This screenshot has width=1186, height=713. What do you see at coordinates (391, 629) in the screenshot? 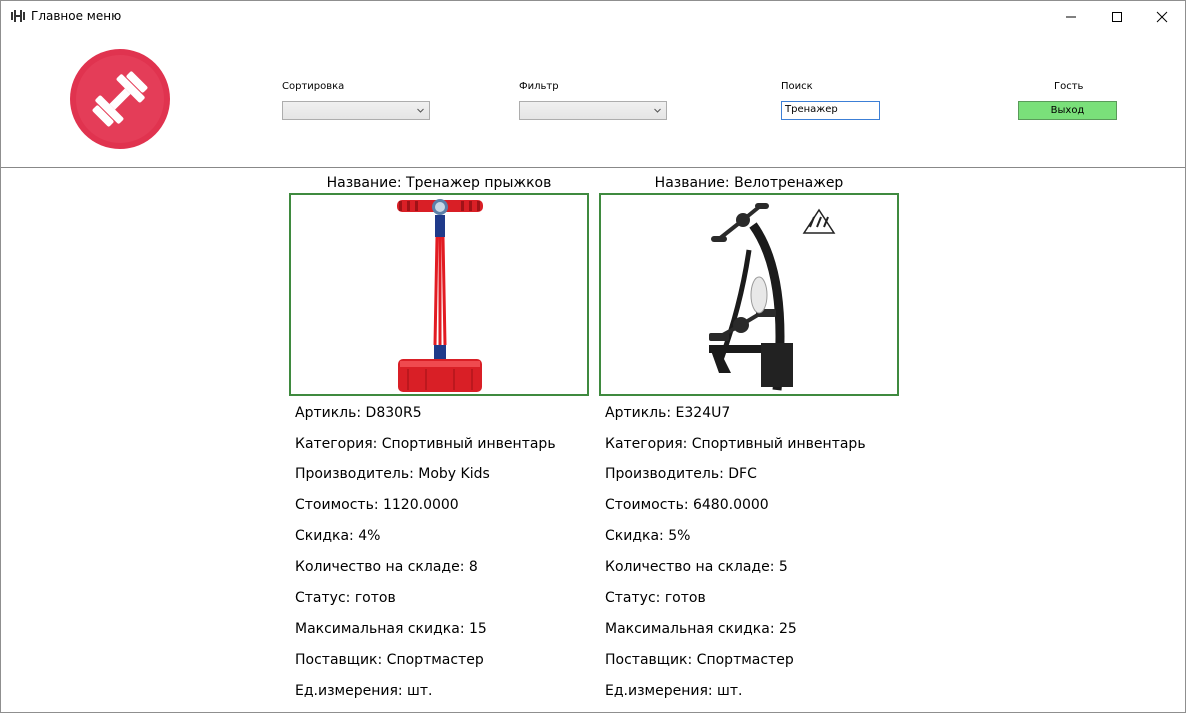
I see `product-max-discount: Максимальная скидка: 15` at bounding box center [391, 629].